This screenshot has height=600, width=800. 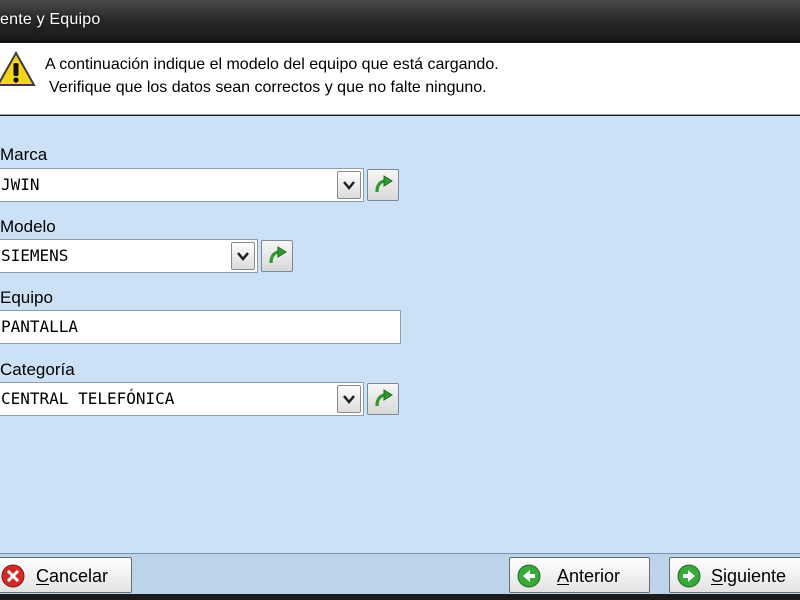 What do you see at coordinates (400, 576) in the screenshot?
I see `button-bar: Cancelar Anterior Siguiente` at bounding box center [400, 576].